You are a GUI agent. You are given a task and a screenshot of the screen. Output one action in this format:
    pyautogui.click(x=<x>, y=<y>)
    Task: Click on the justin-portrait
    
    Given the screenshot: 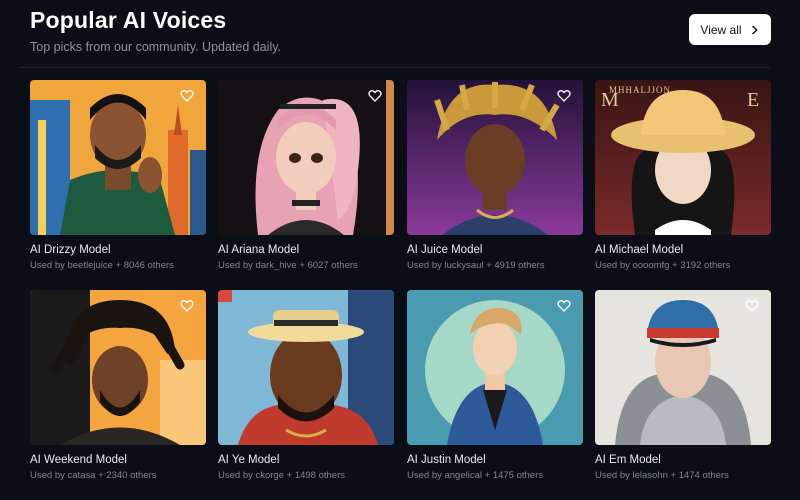 What is the action you would take?
    pyautogui.click(x=495, y=367)
    